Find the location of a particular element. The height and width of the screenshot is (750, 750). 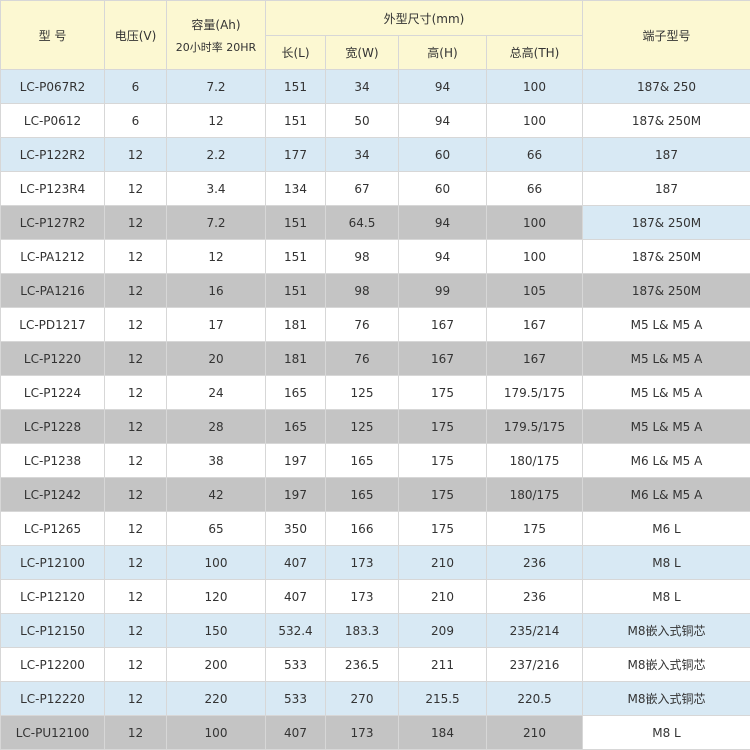

cell-total-height: 105 is located at coordinates (534, 290).